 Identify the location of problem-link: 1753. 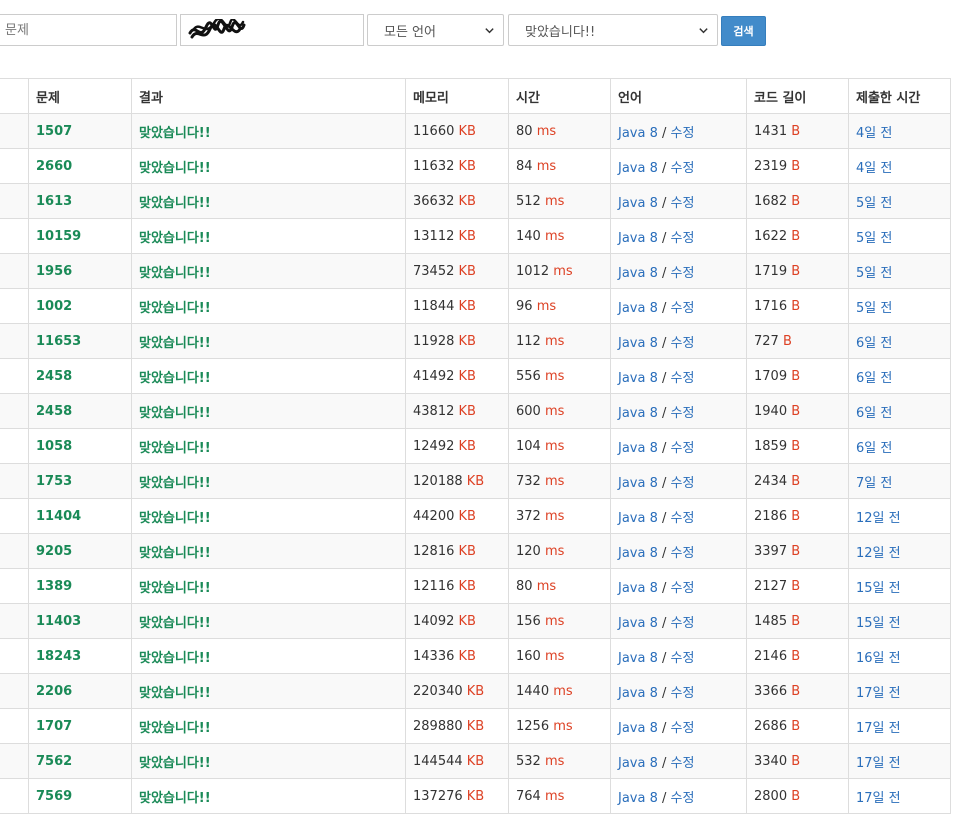
(54, 481).